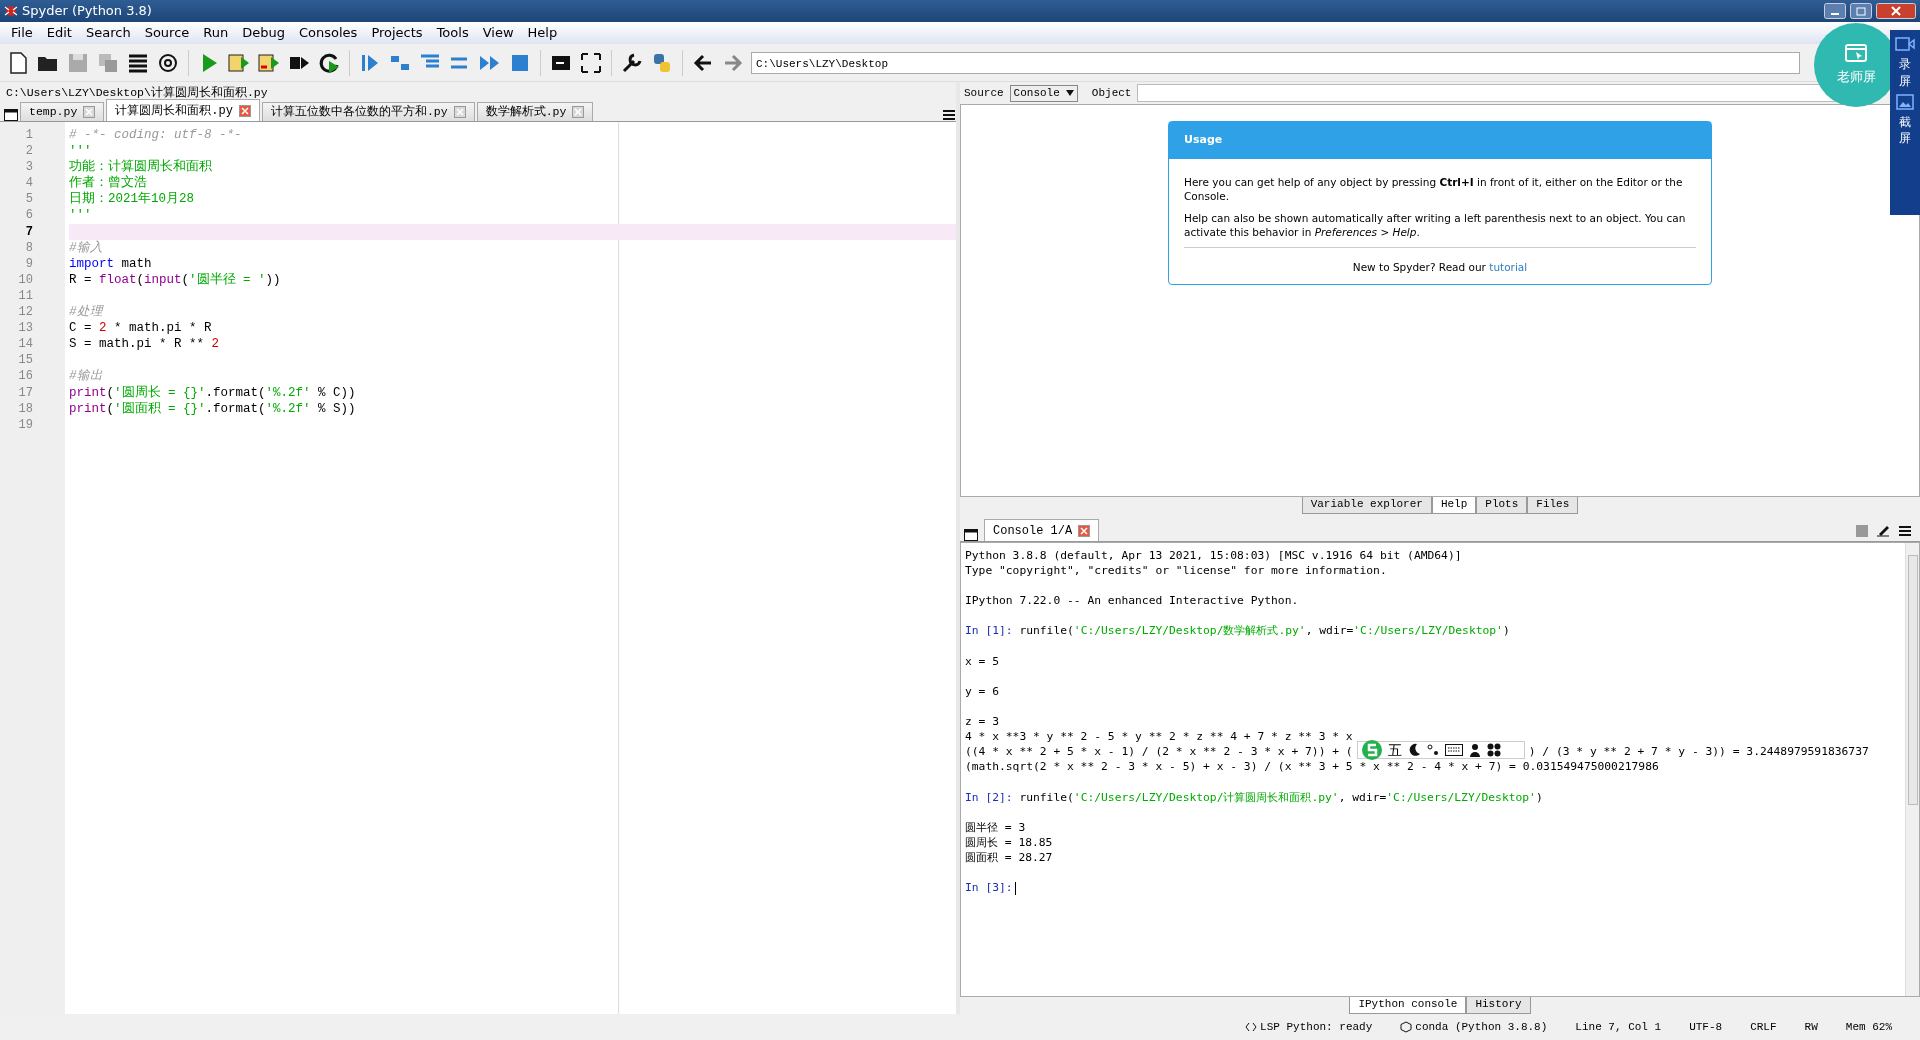 The image size is (1920, 1040). I want to click on cube-icon, so click(1406, 1027).